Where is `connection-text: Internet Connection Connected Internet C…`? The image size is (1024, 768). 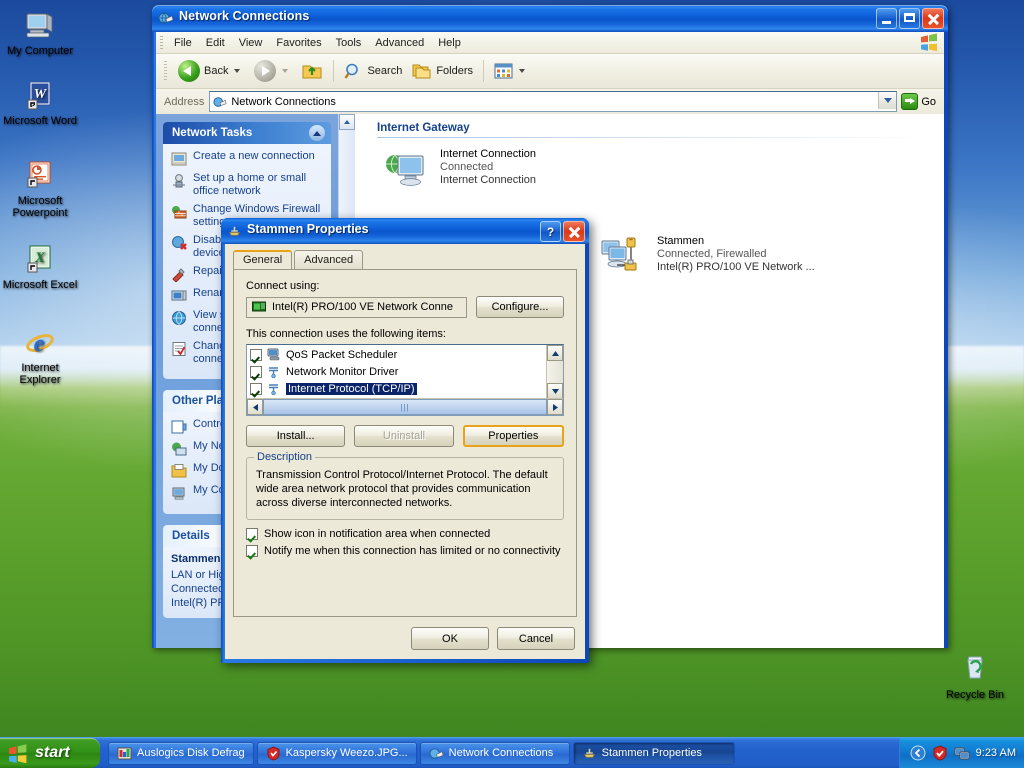
connection-text: Internet Connection Connected Internet C… is located at coordinates (488, 167).